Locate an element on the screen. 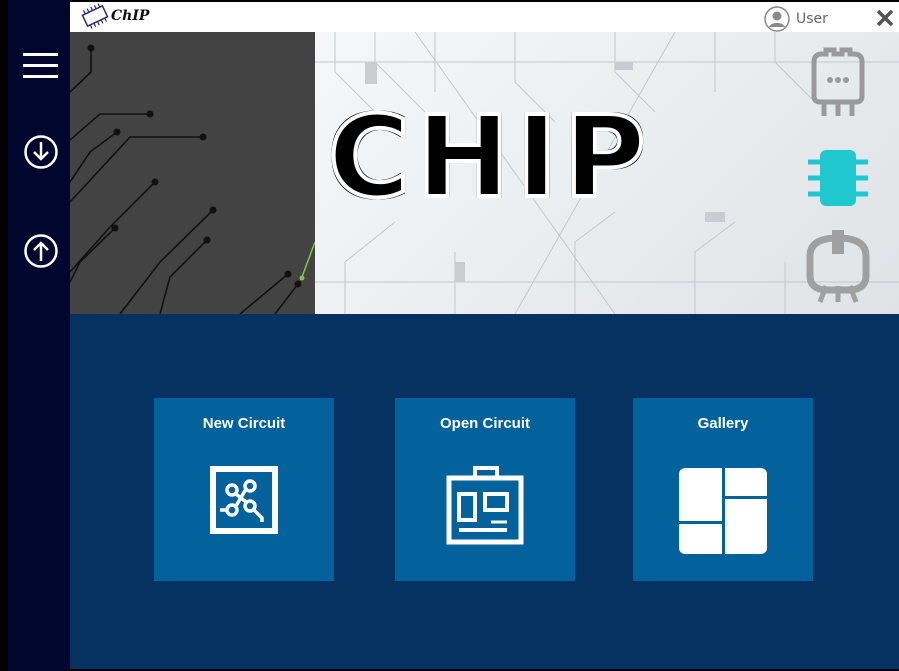 The width and height of the screenshot is (899, 671). gallery-label: Gallery is located at coordinates (723, 423).